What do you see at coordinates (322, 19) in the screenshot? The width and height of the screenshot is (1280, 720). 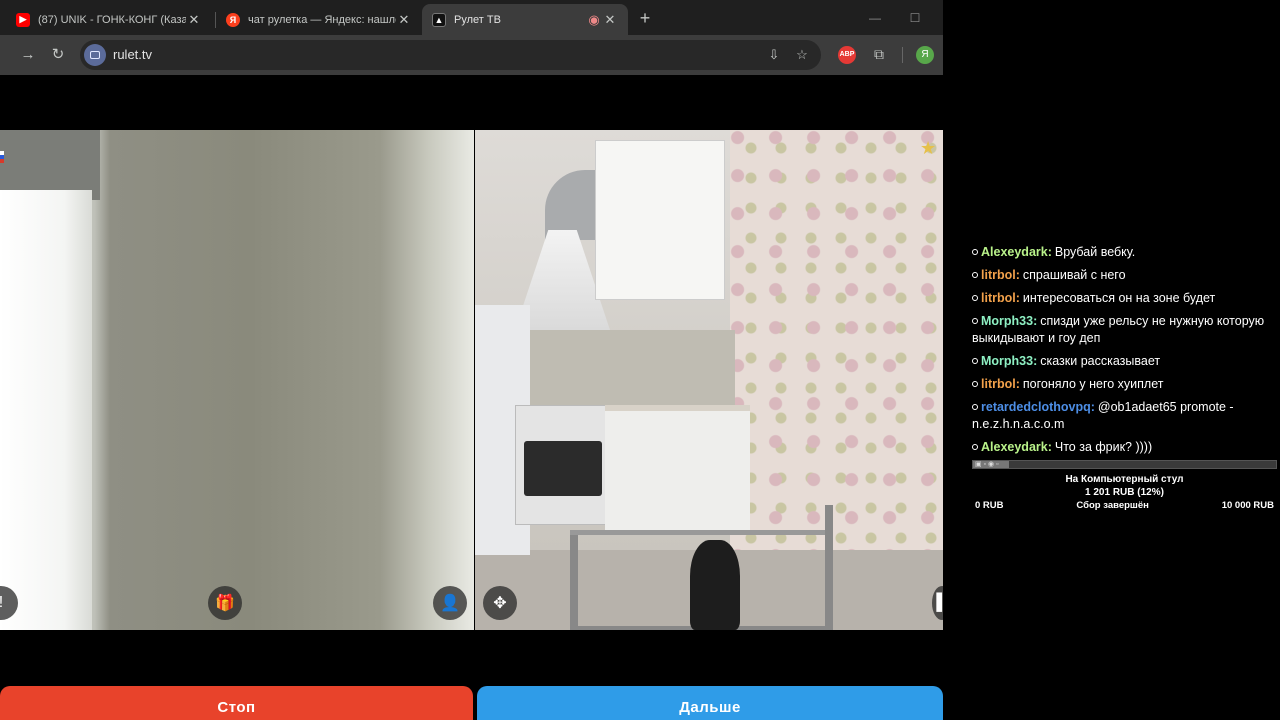 I see `tab-title: чат рулетка — Яндекс: нашло` at bounding box center [322, 19].